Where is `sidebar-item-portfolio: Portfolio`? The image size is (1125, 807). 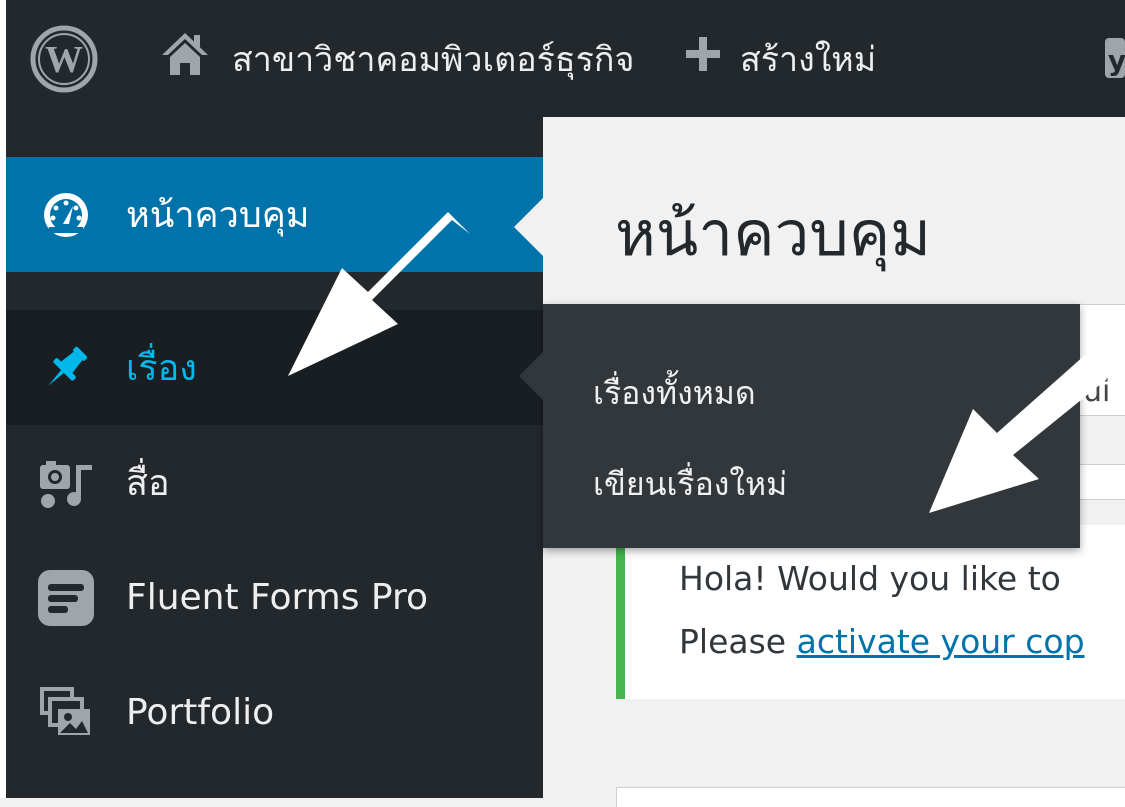 sidebar-item-portfolio: Portfolio is located at coordinates (271, 712).